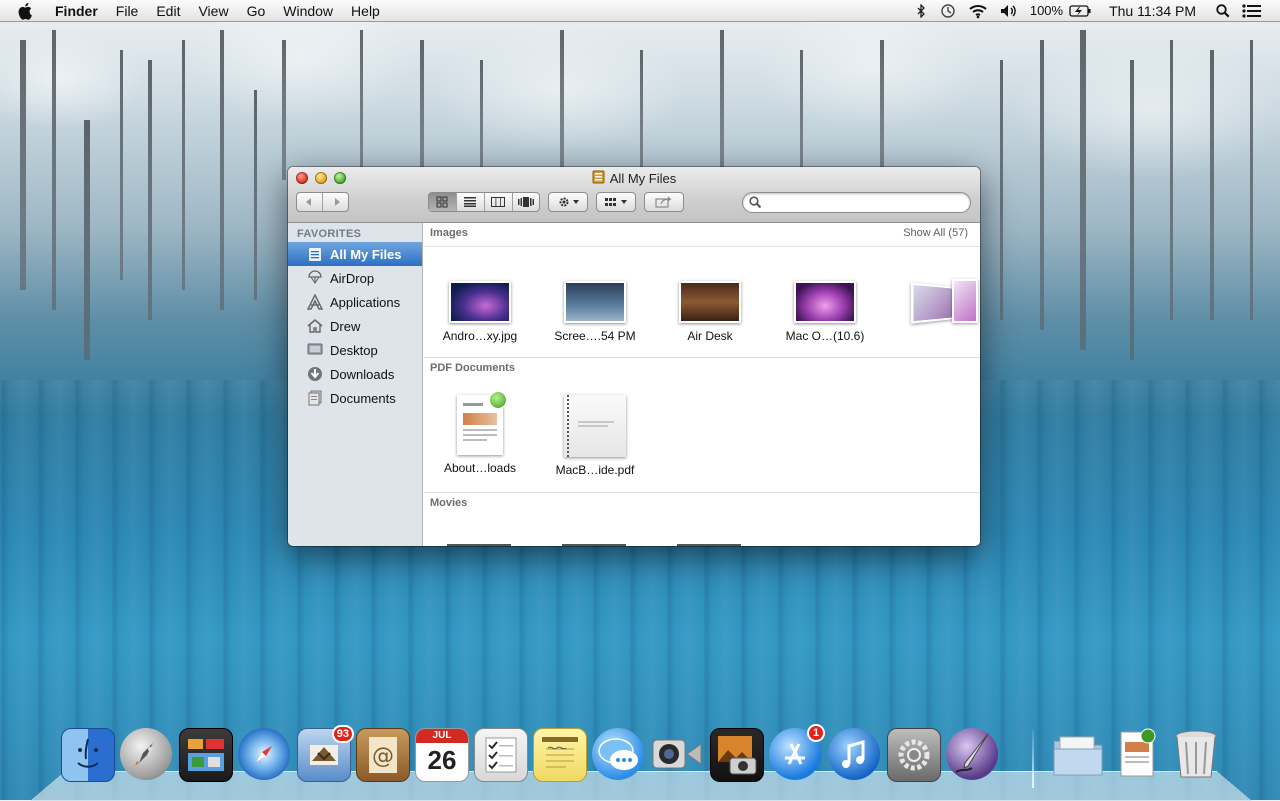 Image resolution: width=1280 pixels, height=801 pixels. What do you see at coordinates (526, 202) in the screenshot?
I see `cover-flow-button` at bounding box center [526, 202].